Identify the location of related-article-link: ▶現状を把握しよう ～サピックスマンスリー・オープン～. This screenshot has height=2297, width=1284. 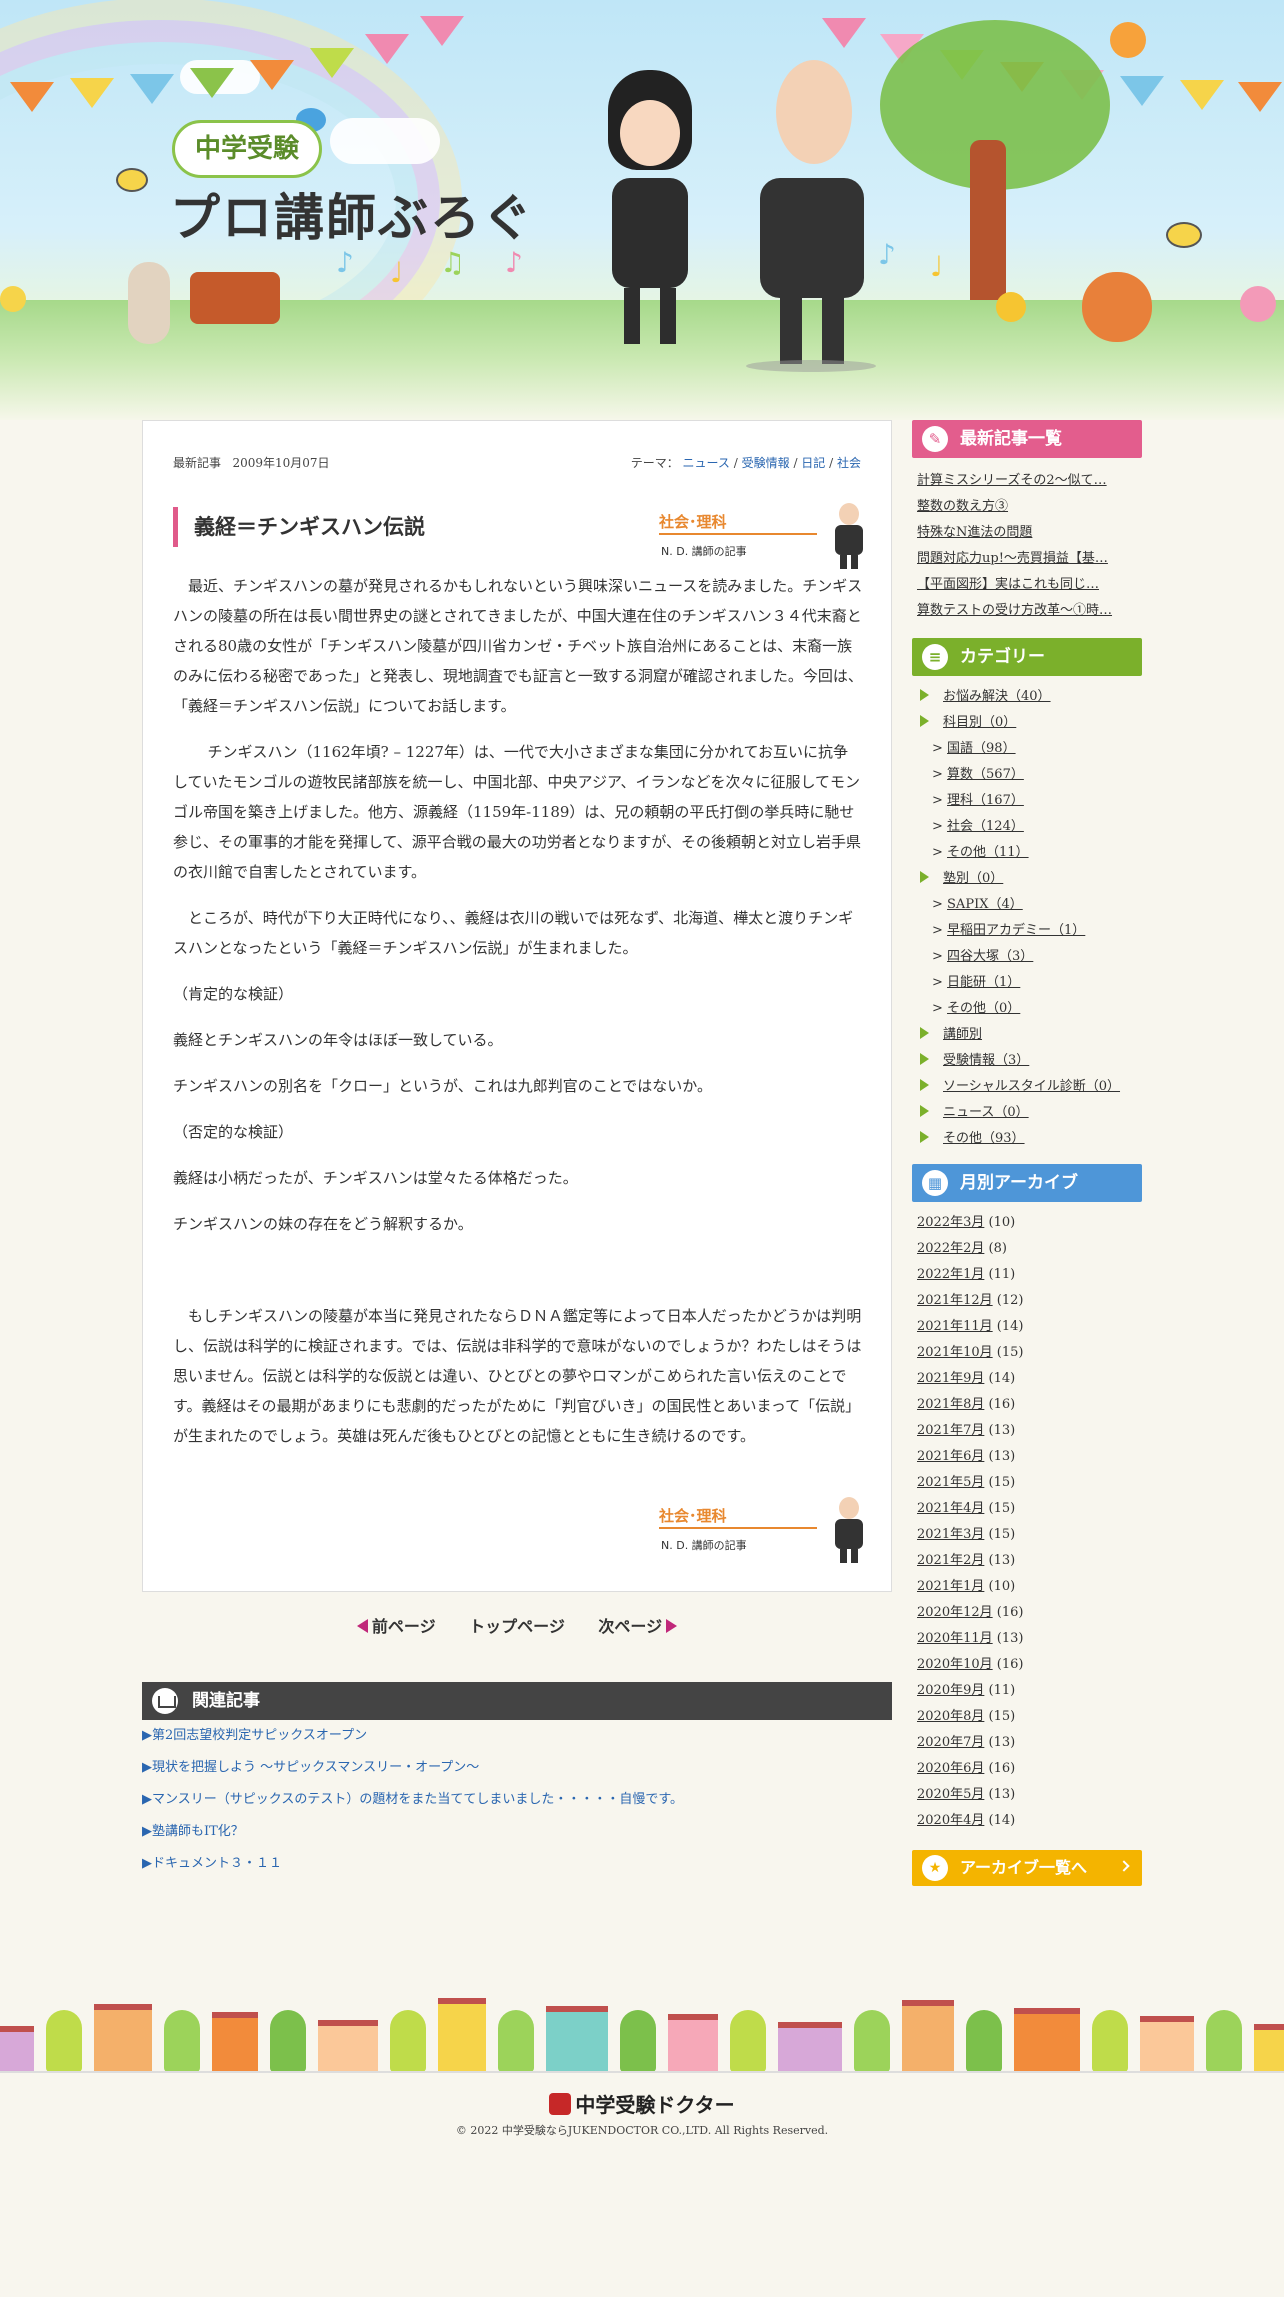
(517, 1774).